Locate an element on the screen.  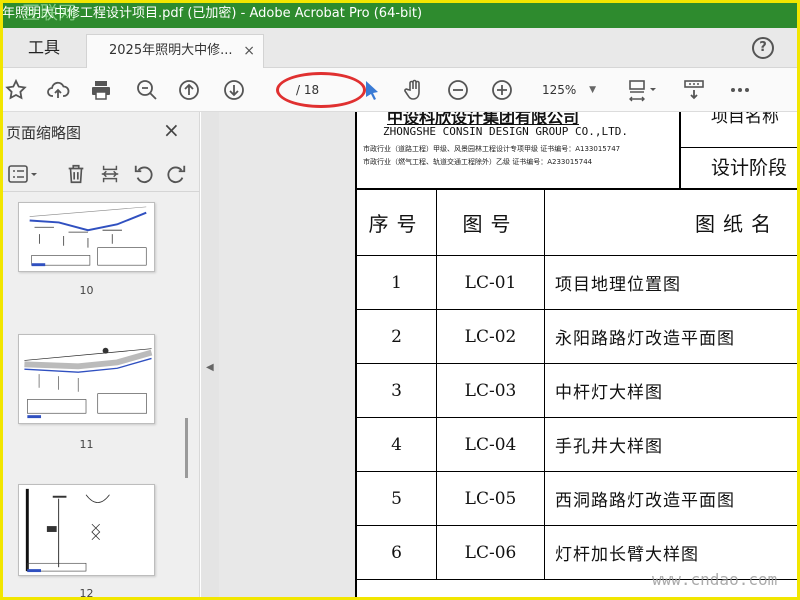
title-watermark: 互联网 is located at coordinates (49, 13).